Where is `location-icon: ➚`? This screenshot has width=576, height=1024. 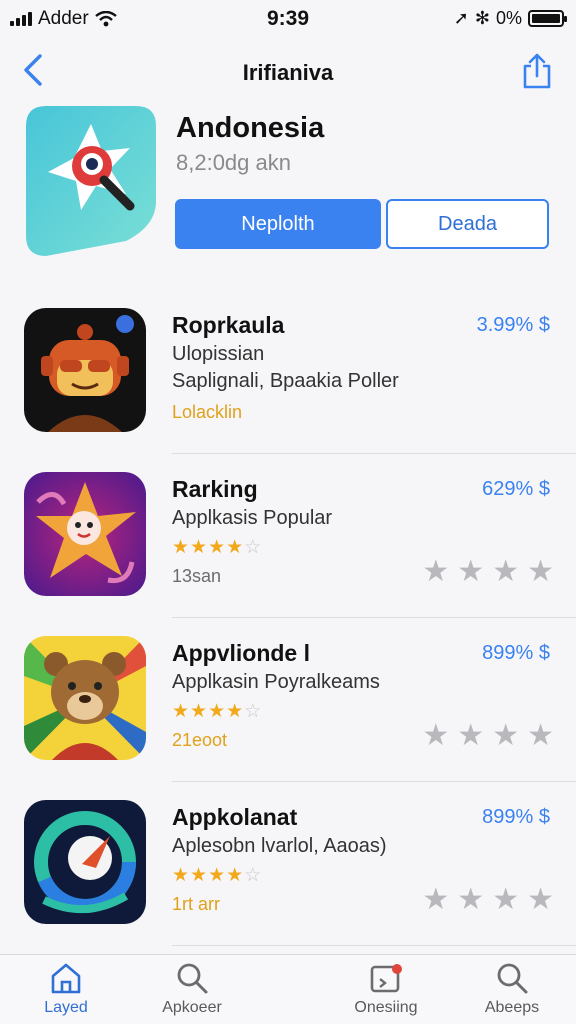 location-icon: ➚ is located at coordinates (461, 18).